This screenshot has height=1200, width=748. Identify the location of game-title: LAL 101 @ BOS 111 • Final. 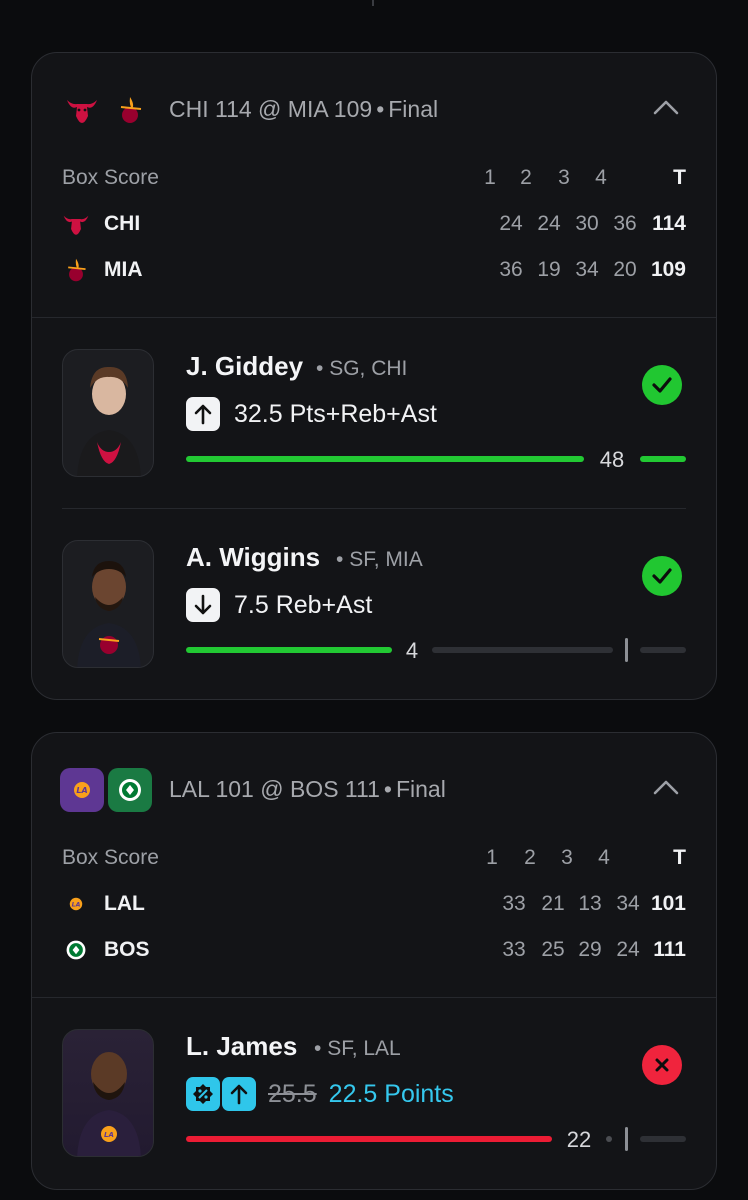
(307, 789).